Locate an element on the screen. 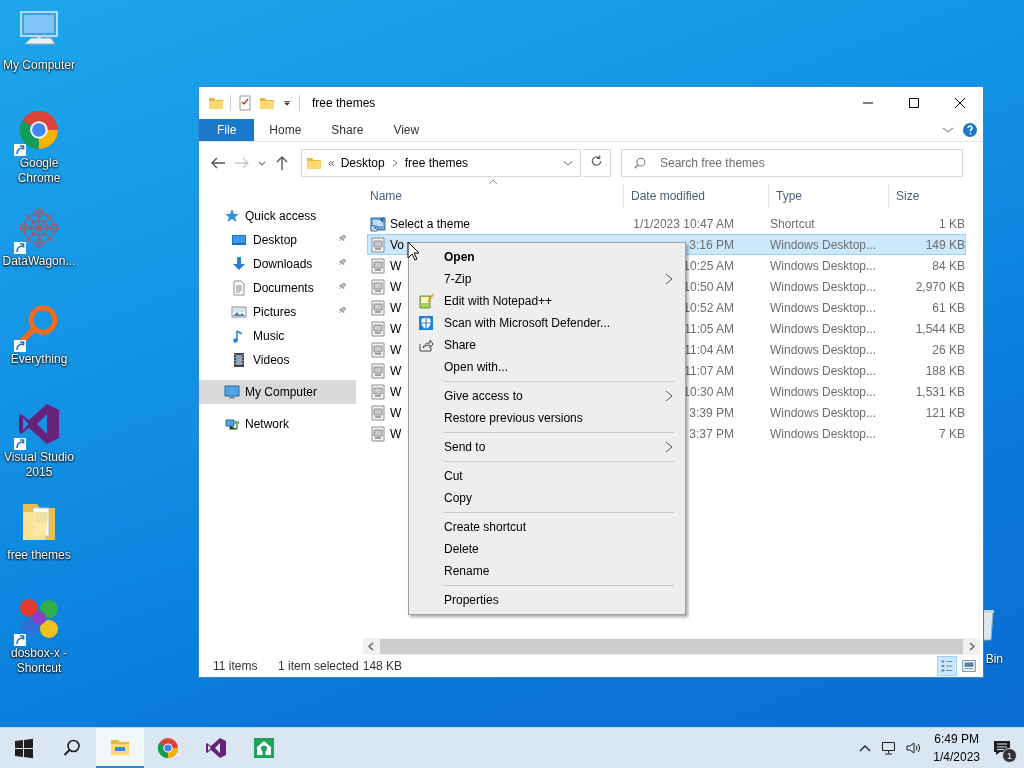  size-cell-text: 149 KB is located at coordinates (944, 244).